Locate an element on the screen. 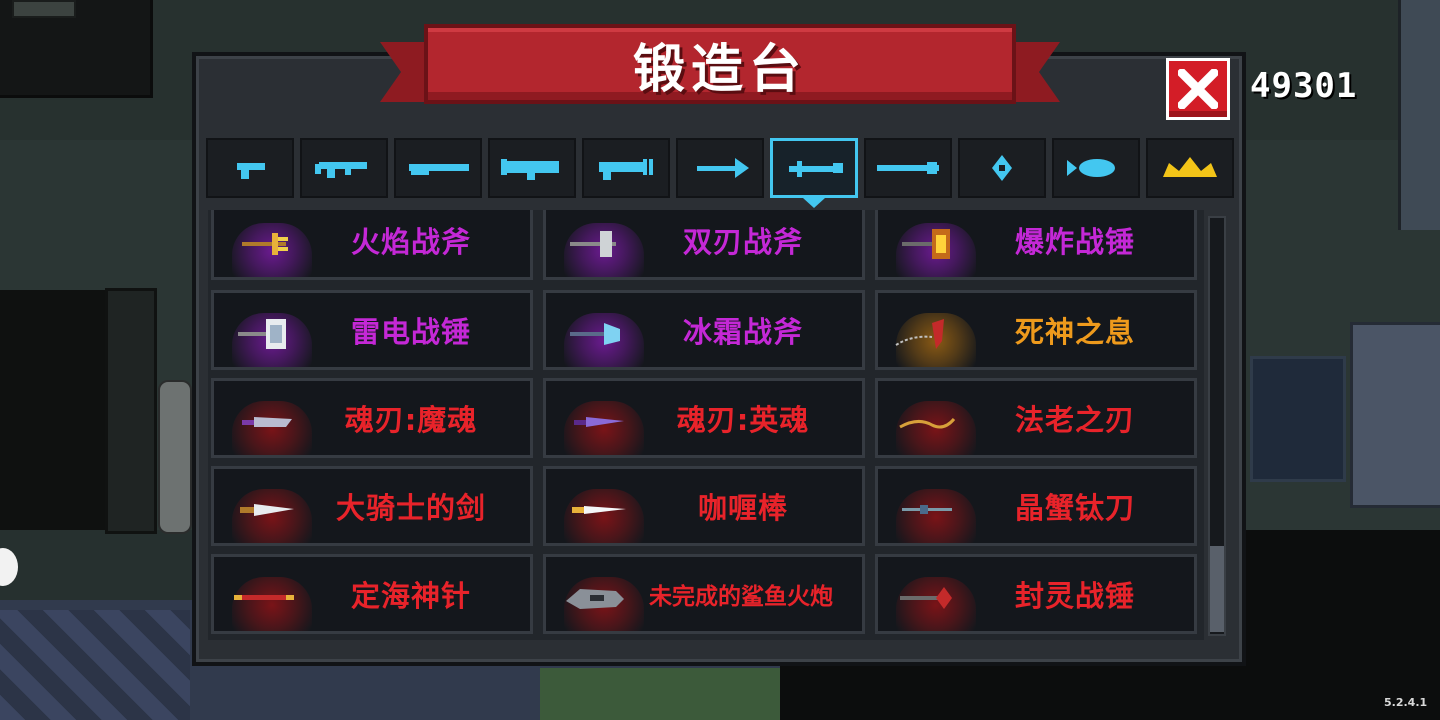  background-pillar is located at coordinates (131, 411).